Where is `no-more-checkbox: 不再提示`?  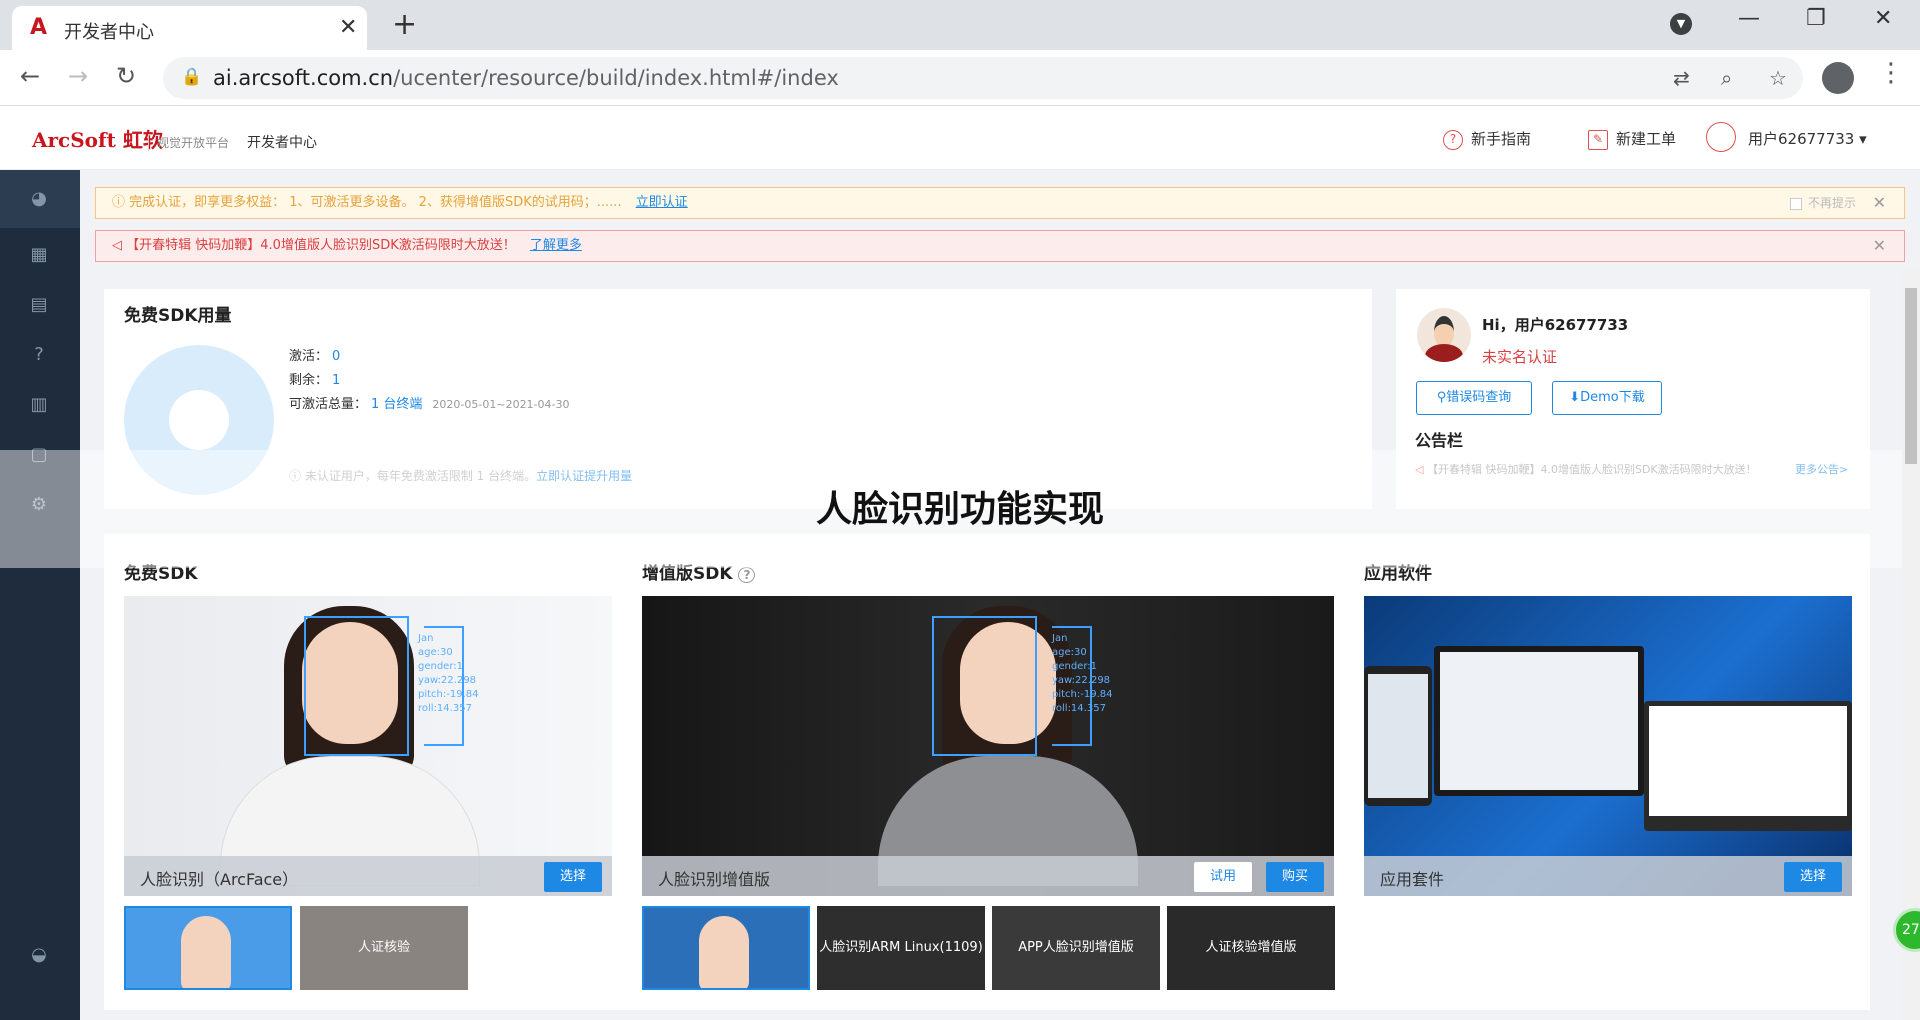 no-more-checkbox: 不再提示 is located at coordinates (1822, 203).